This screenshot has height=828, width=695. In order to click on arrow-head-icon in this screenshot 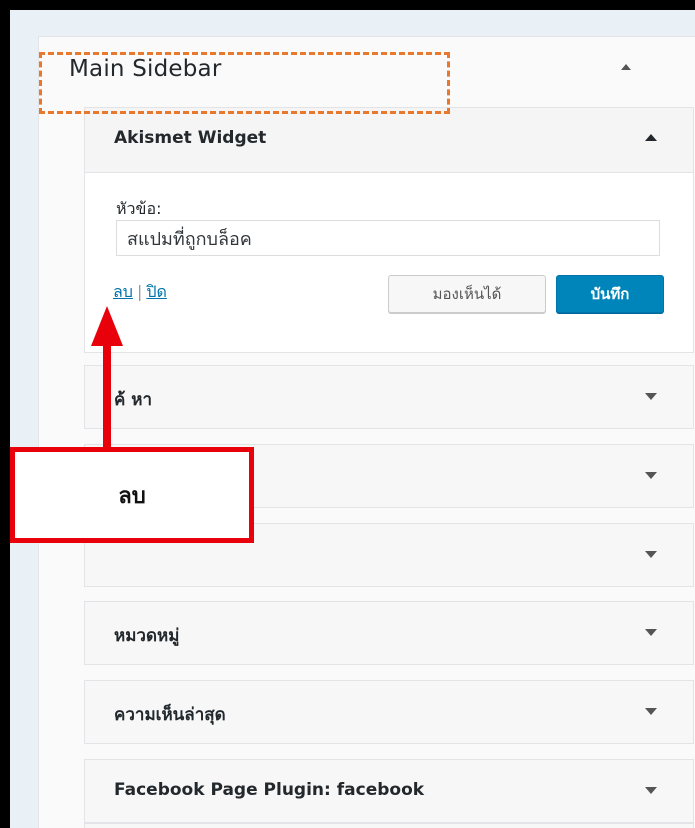, I will do `click(107, 326)`.